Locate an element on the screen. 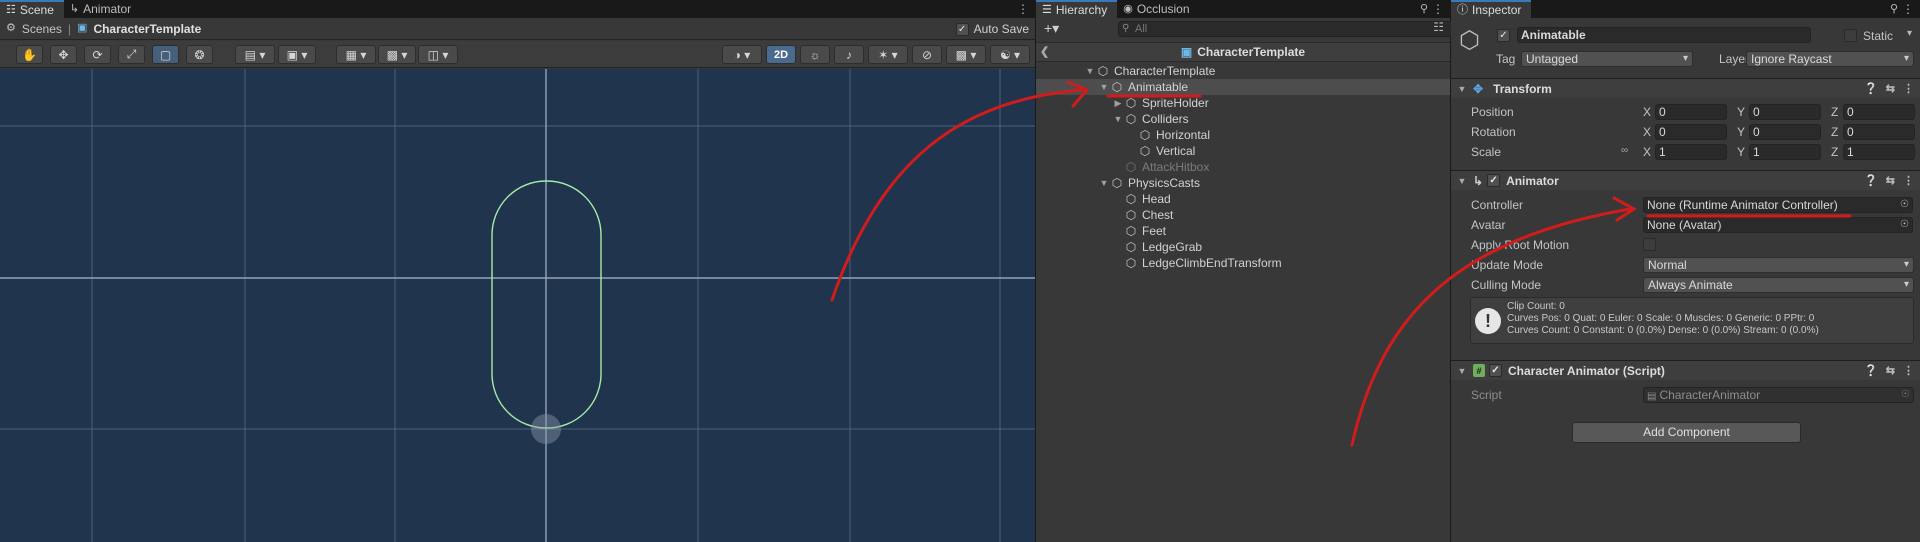 The image size is (1920, 542). visibility-toggle: ⊘ is located at coordinates (927, 54).